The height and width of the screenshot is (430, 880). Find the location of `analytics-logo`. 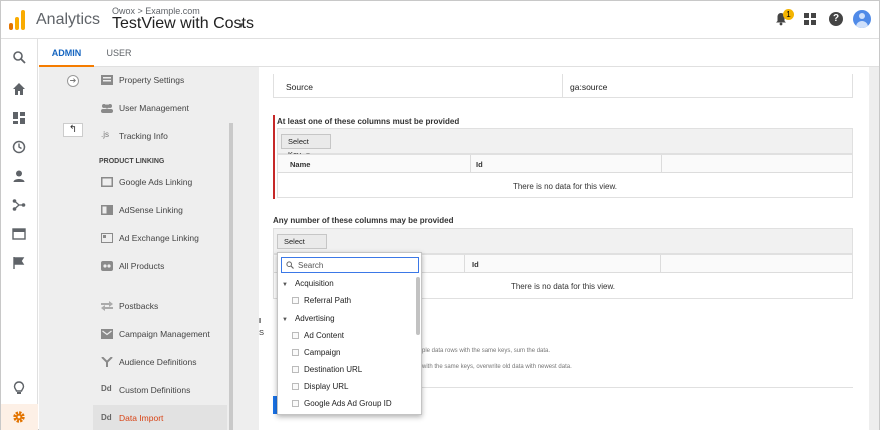

analytics-logo is located at coordinates (18, 20).